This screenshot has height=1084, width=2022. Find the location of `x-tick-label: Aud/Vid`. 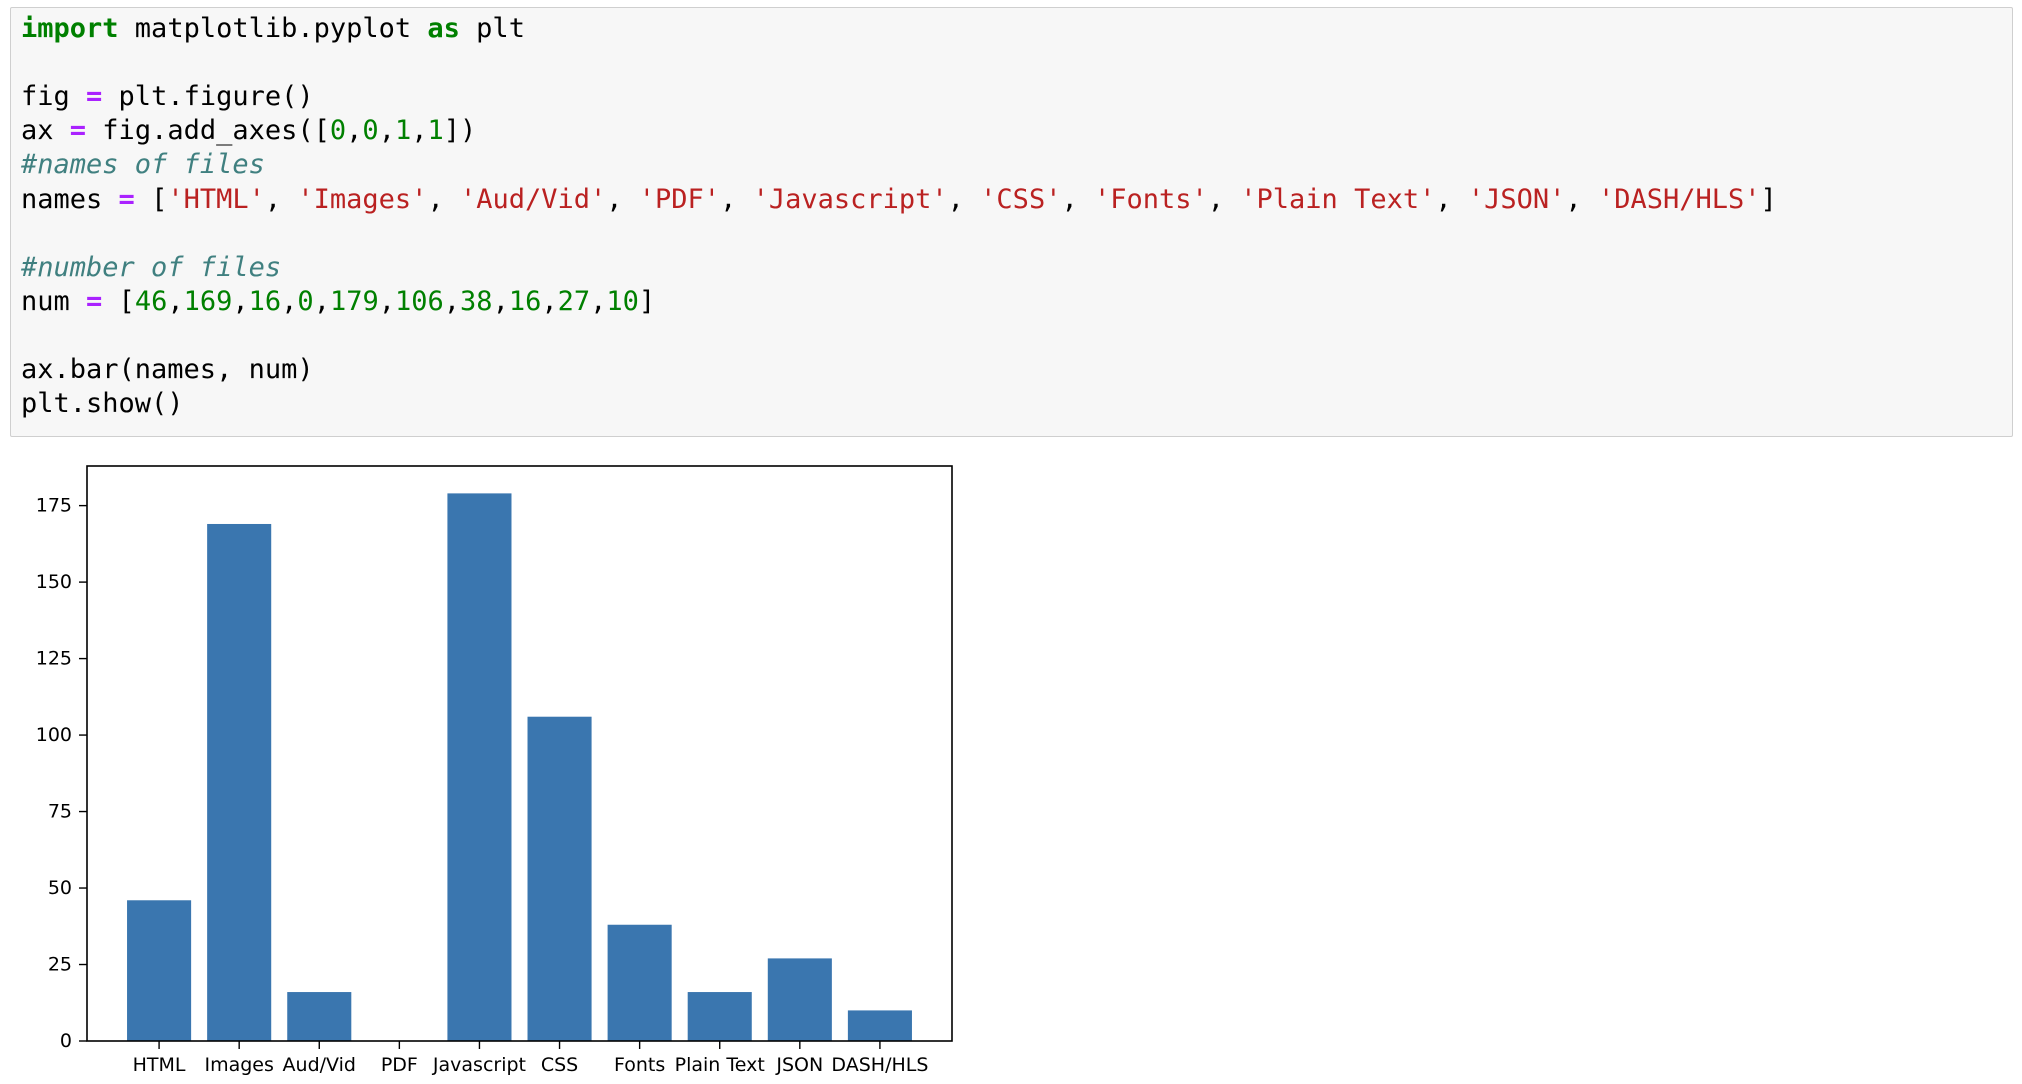

x-tick-label: Aud/Vid is located at coordinates (319, 1065).